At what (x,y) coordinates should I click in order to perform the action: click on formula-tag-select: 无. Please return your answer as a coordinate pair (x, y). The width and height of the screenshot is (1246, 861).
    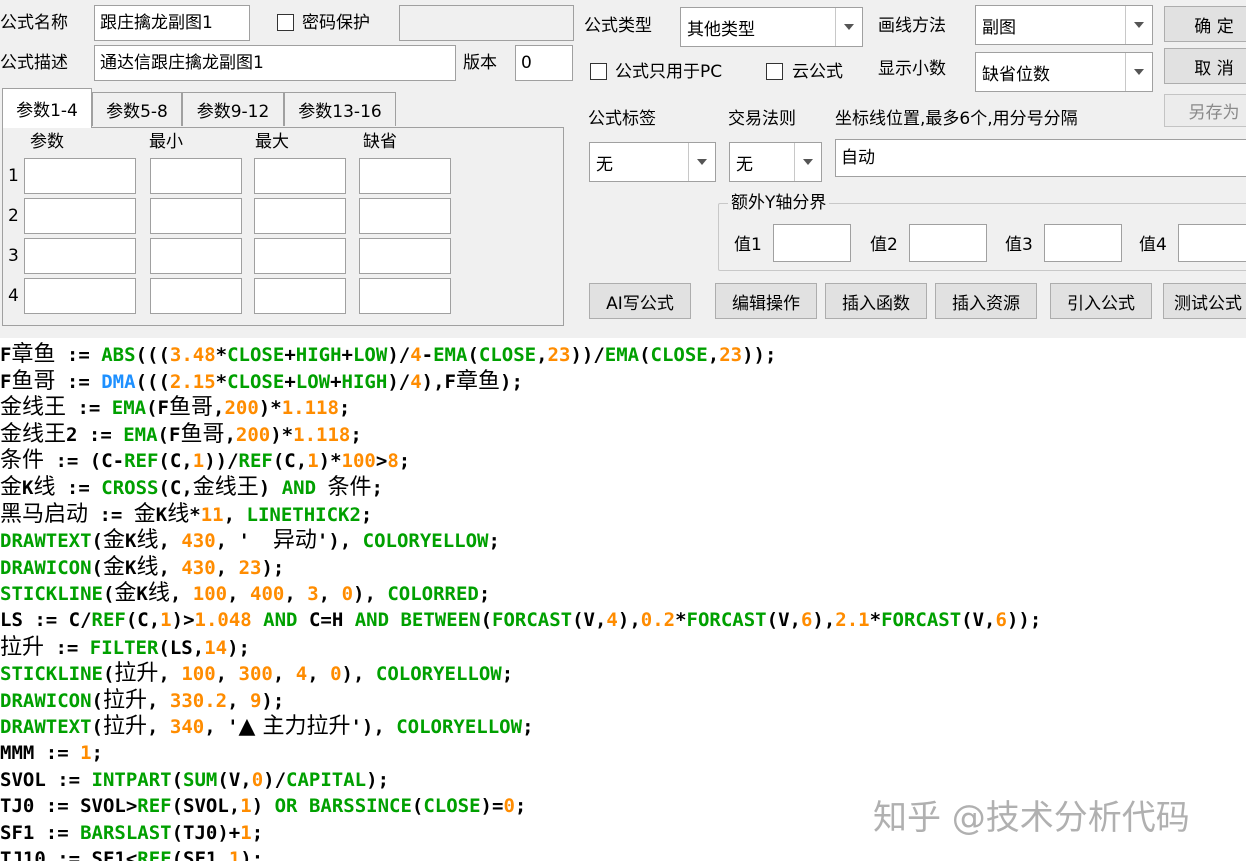
    Looking at the image, I should click on (652, 162).